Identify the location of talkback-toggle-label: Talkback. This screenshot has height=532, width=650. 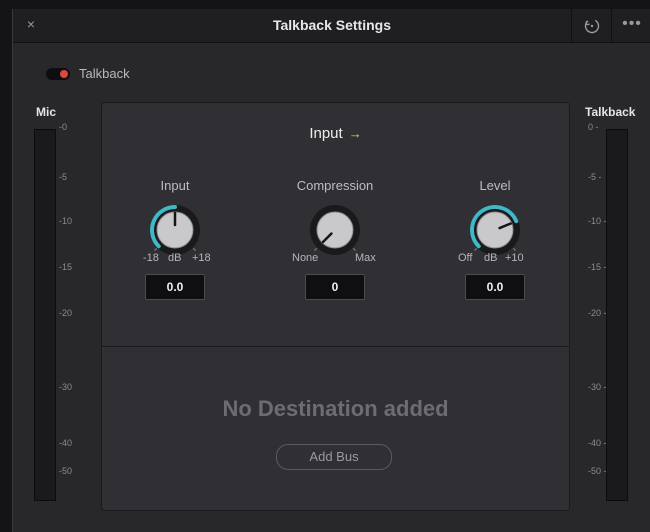
(104, 73).